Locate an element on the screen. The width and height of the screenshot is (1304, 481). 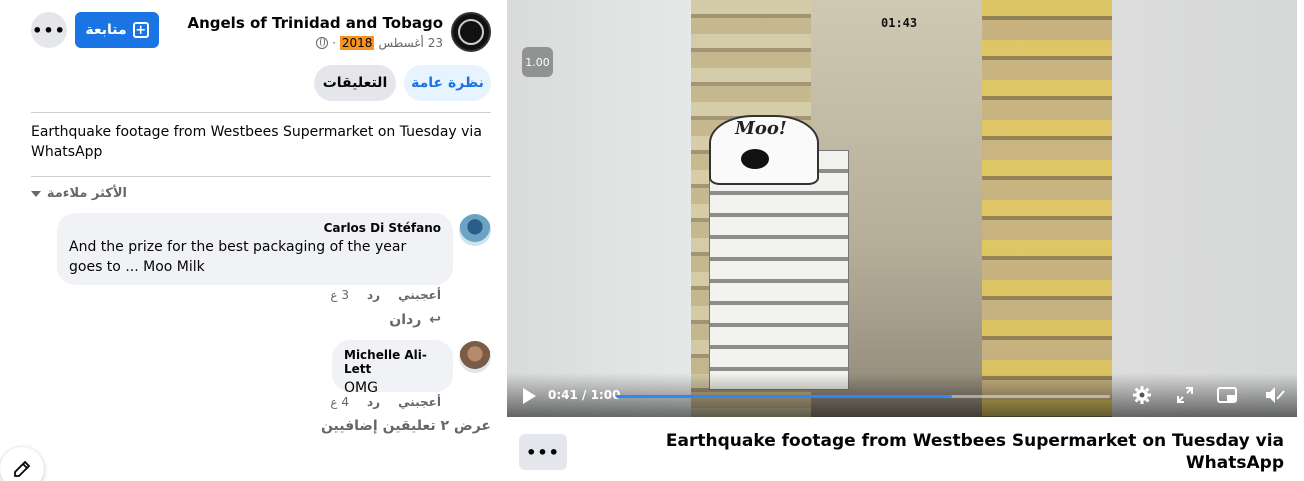
replies-label: ردان is located at coordinates (405, 320).